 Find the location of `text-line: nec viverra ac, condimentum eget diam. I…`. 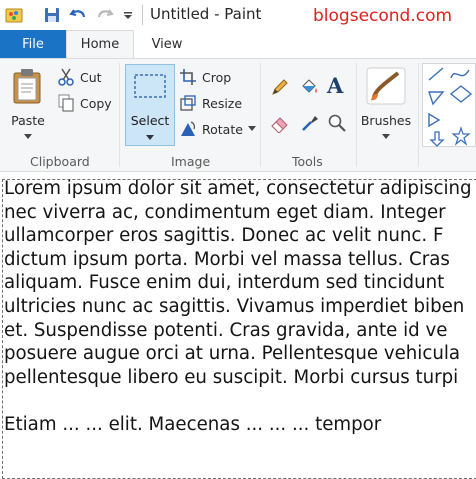

text-line: nec viverra ac, condimentum eget diam. I… is located at coordinates (225, 212).